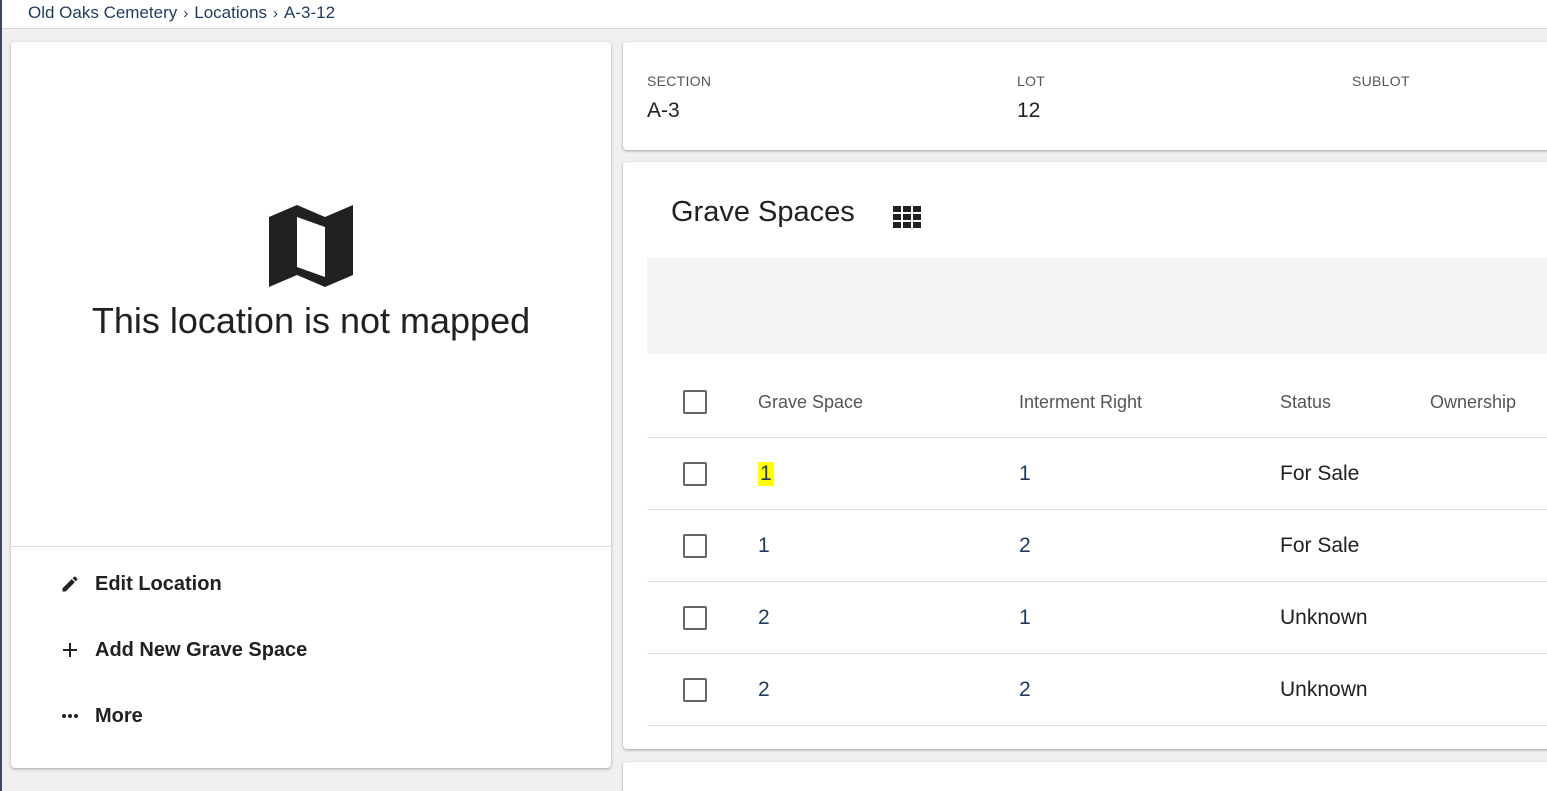  I want to click on table-row: 2 1 Unknown, so click(1097, 618).